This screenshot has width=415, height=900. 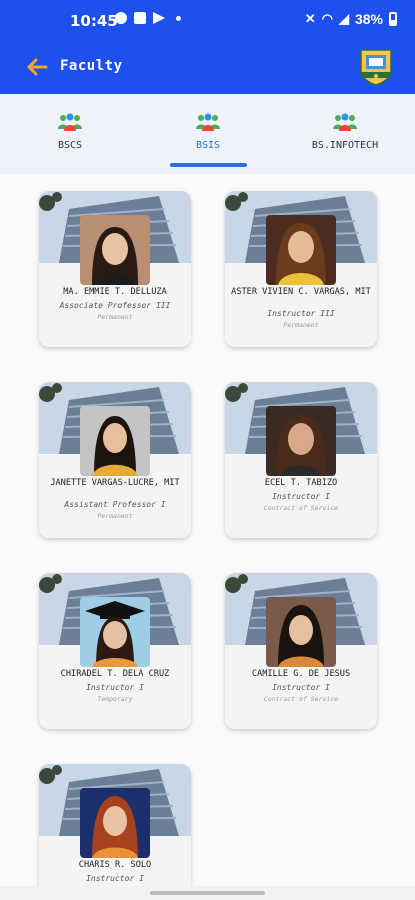 What do you see at coordinates (159, 18) in the screenshot?
I see `telegram-icon` at bounding box center [159, 18].